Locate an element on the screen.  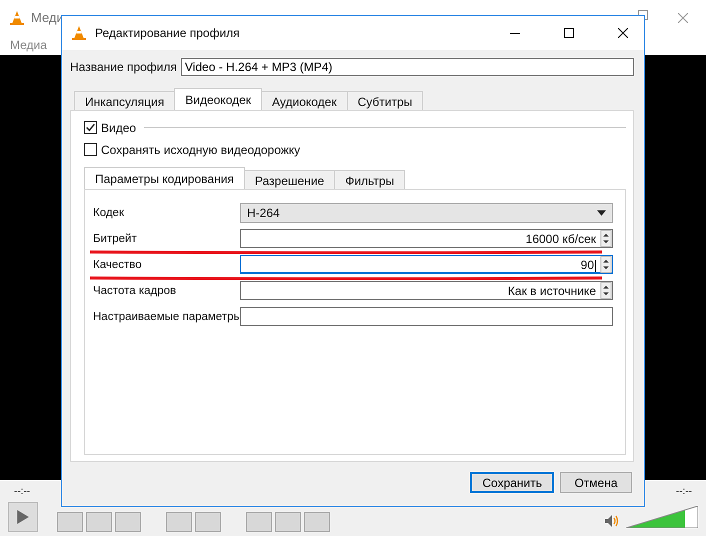
play-icon is located at coordinates (23, 517).